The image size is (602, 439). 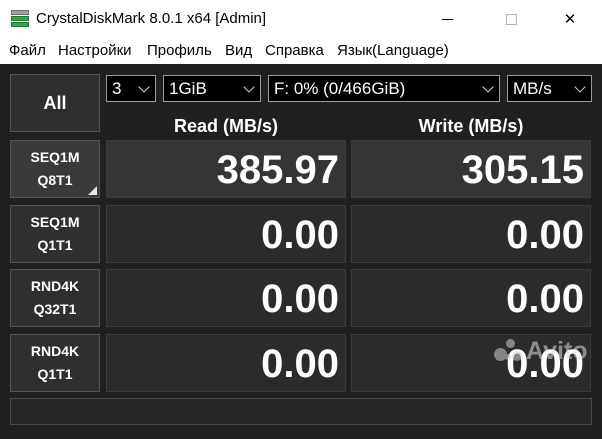 I want to click on maximize-button, so click(x=511, y=19).